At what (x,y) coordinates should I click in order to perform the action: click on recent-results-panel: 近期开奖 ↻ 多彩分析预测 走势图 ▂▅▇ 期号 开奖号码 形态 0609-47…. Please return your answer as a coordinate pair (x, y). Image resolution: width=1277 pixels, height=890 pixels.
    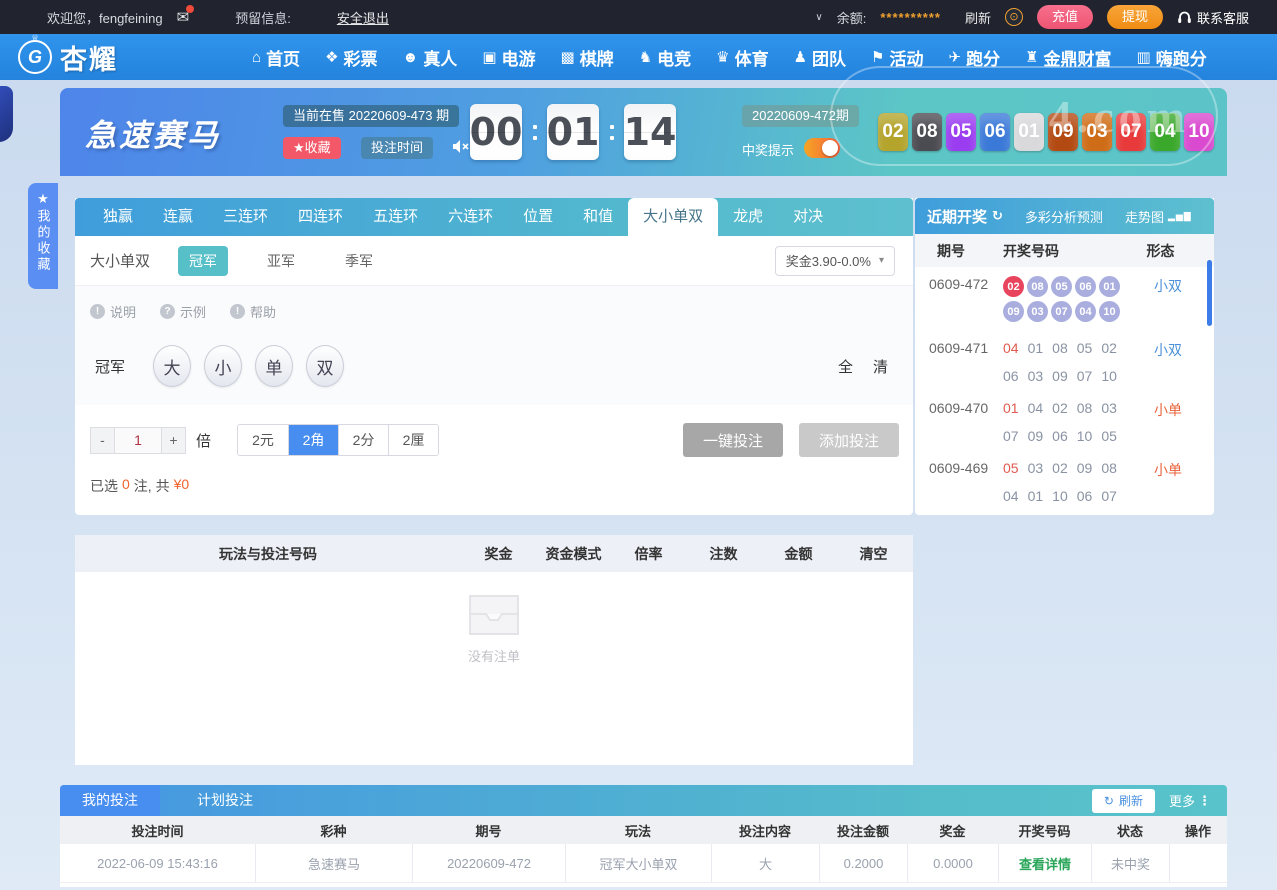
    Looking at the image, I should click on (1064, 356).